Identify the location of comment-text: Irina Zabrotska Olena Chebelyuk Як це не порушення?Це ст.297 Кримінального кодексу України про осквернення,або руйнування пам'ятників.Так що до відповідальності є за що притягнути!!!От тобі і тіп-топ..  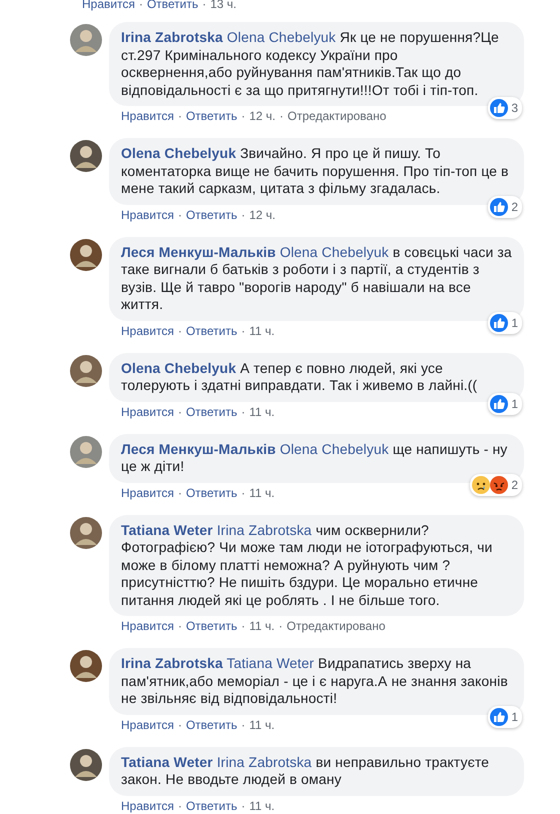
(310, 64).